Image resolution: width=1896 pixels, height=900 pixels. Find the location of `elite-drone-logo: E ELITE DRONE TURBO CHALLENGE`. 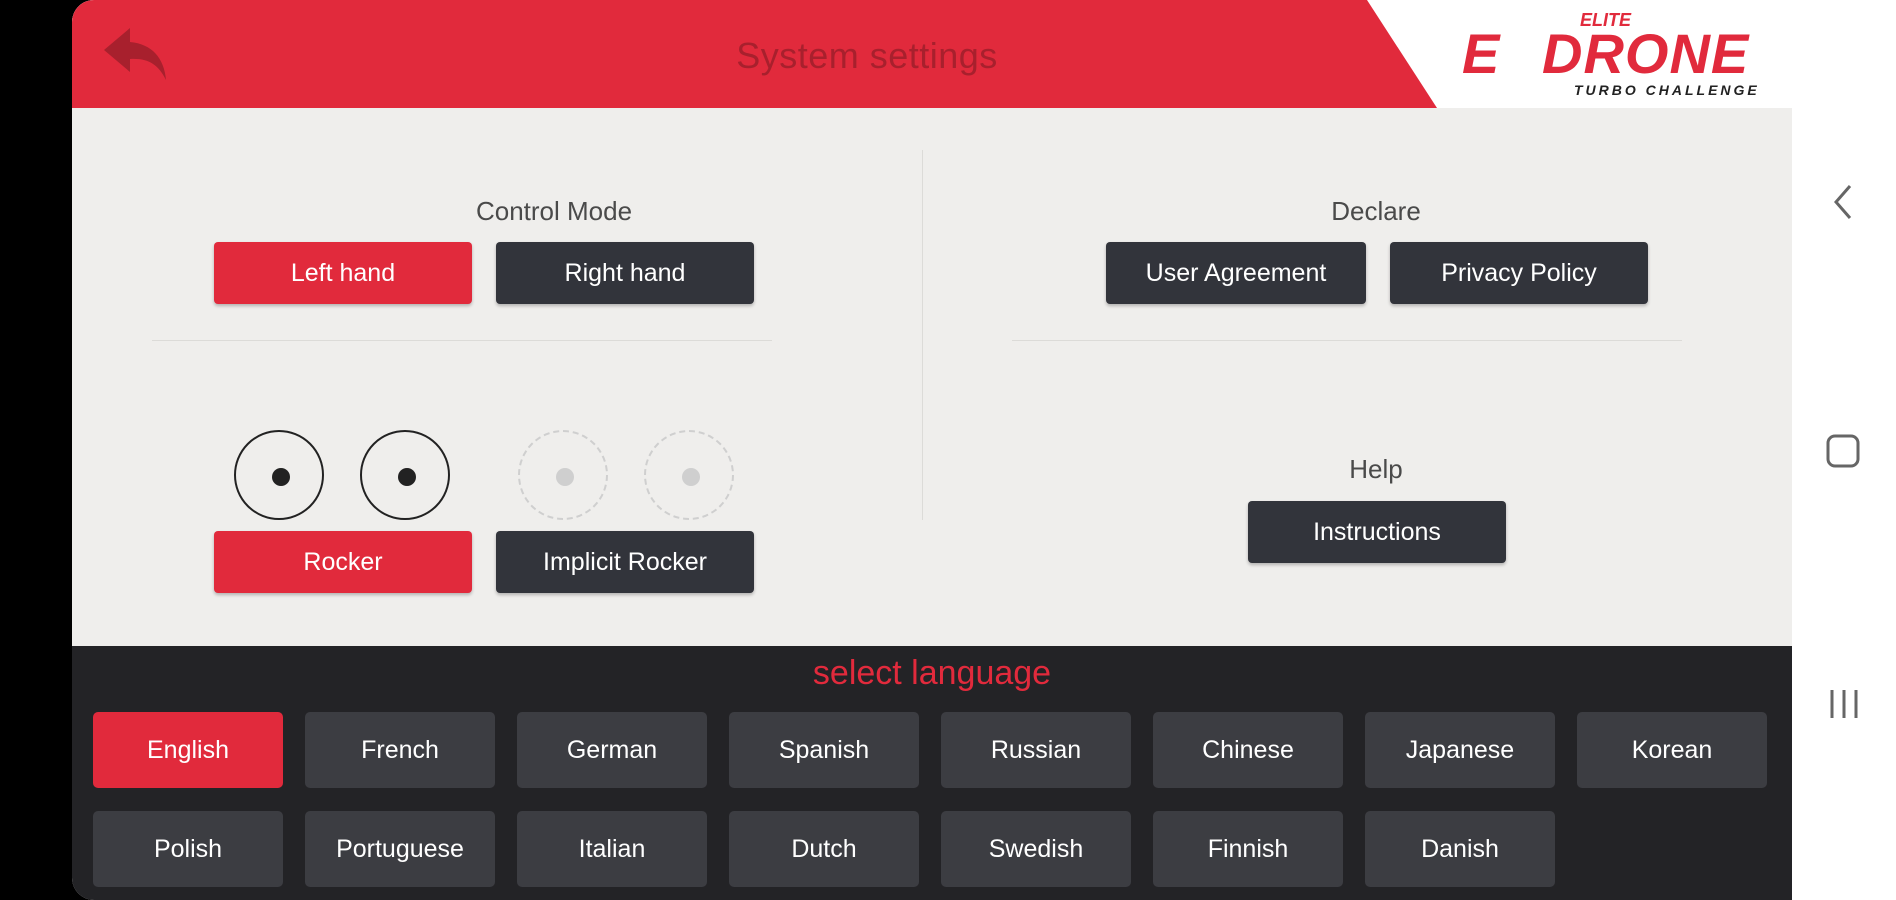

elite-drone-logo: E ELITE DRONE TURBO CHALLENGE is located at coordinates (1617, 55).